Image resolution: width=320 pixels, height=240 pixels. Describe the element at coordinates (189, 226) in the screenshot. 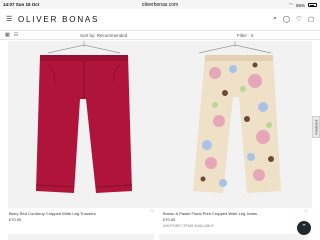

I see `product-tag-2: ANOTHER ITEMS AVAILABLE` at that location.